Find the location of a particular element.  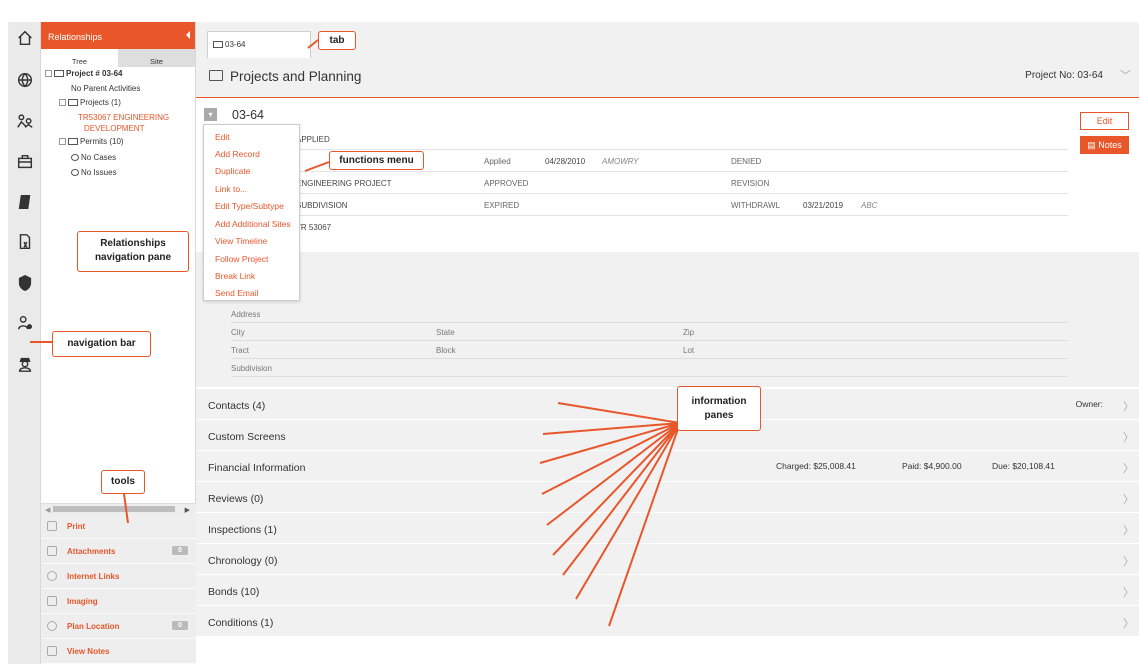

pane-bonds: Bonds (10) 〉 is located at coordinates (667, 590).